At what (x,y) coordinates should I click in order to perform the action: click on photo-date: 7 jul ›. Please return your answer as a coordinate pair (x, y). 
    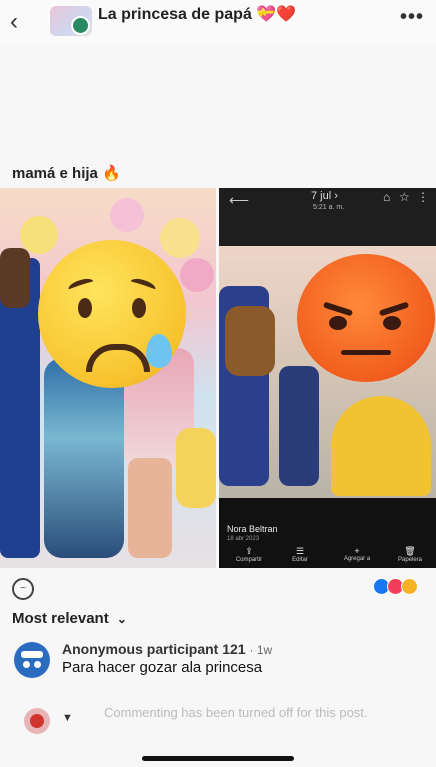
    Looking at the image, I should click on (324, 196).